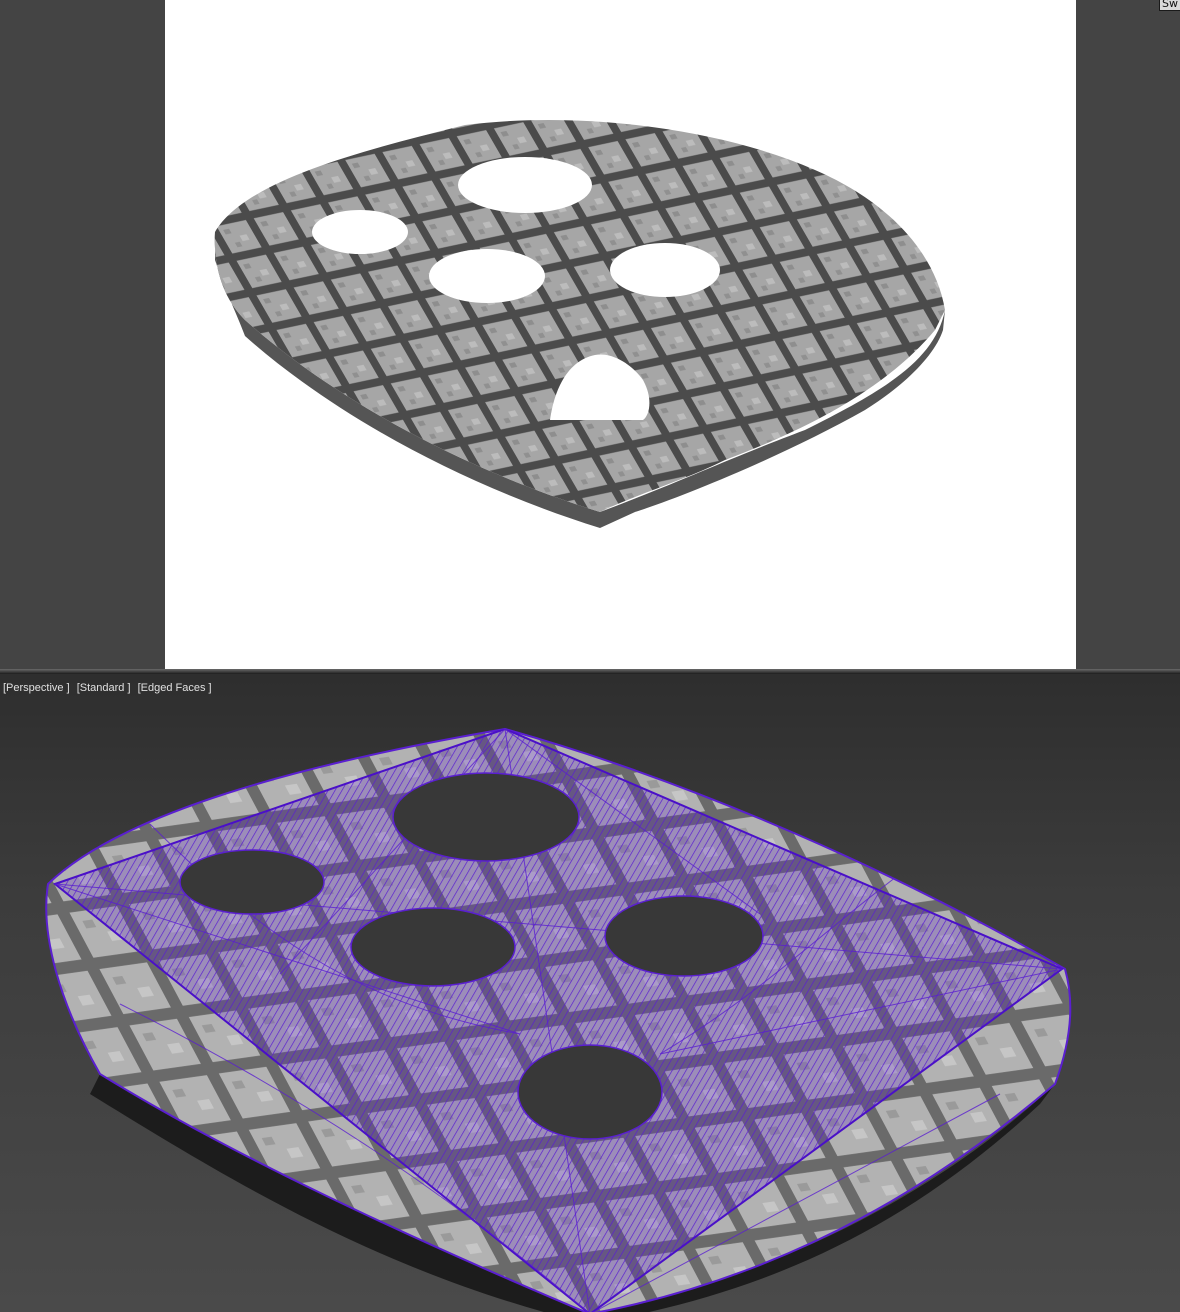 The height and width of the screenshot is (1312, 1180). What do you see at coordinates (175, 688) in the screenshot?
I see `viewport-label-edged-faces: [Edged Faces ]` at bounding box center [175, 688].